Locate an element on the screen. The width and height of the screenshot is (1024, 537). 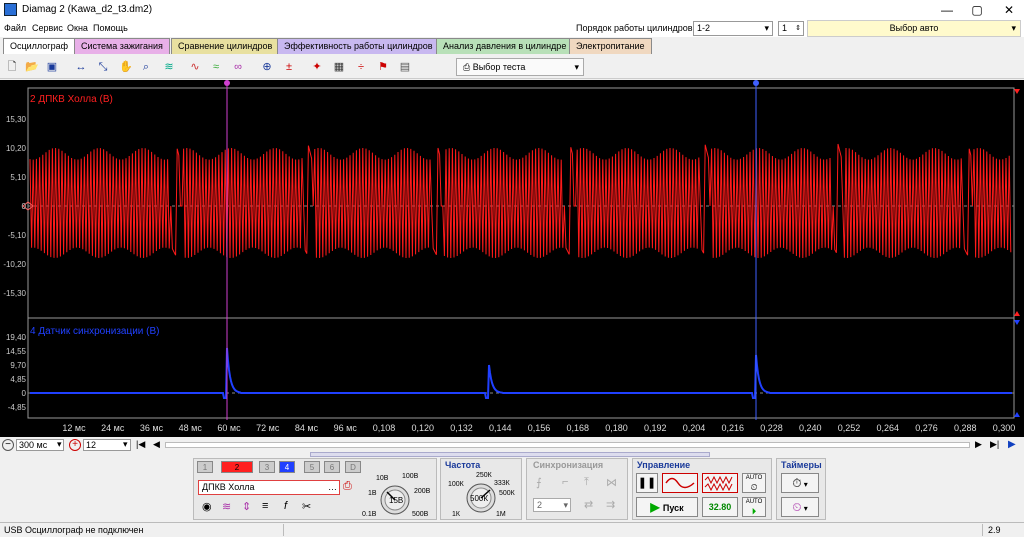
timer-1-button: ⏱ ▾ is located at coordinates (800, 483).